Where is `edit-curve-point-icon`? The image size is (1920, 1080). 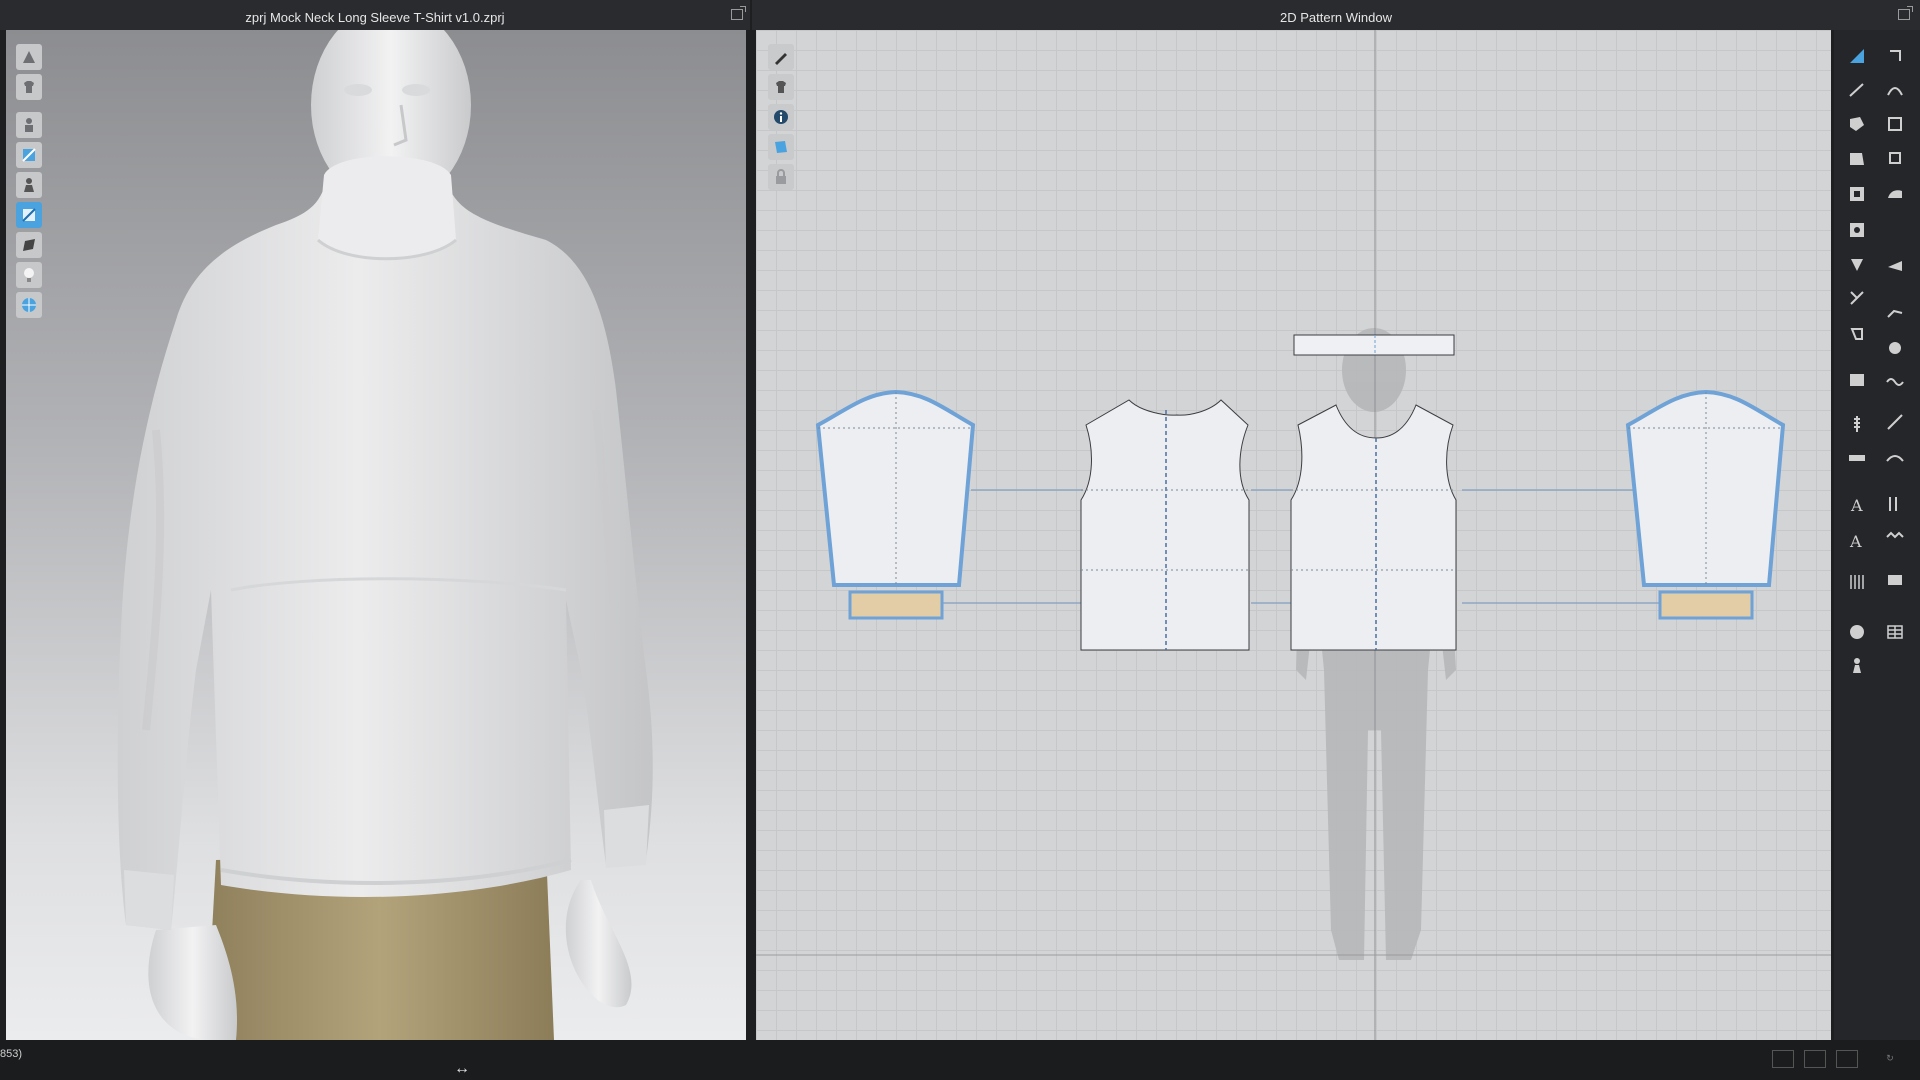 edit-curve-point-icon is located at coordinates (1857, 90).